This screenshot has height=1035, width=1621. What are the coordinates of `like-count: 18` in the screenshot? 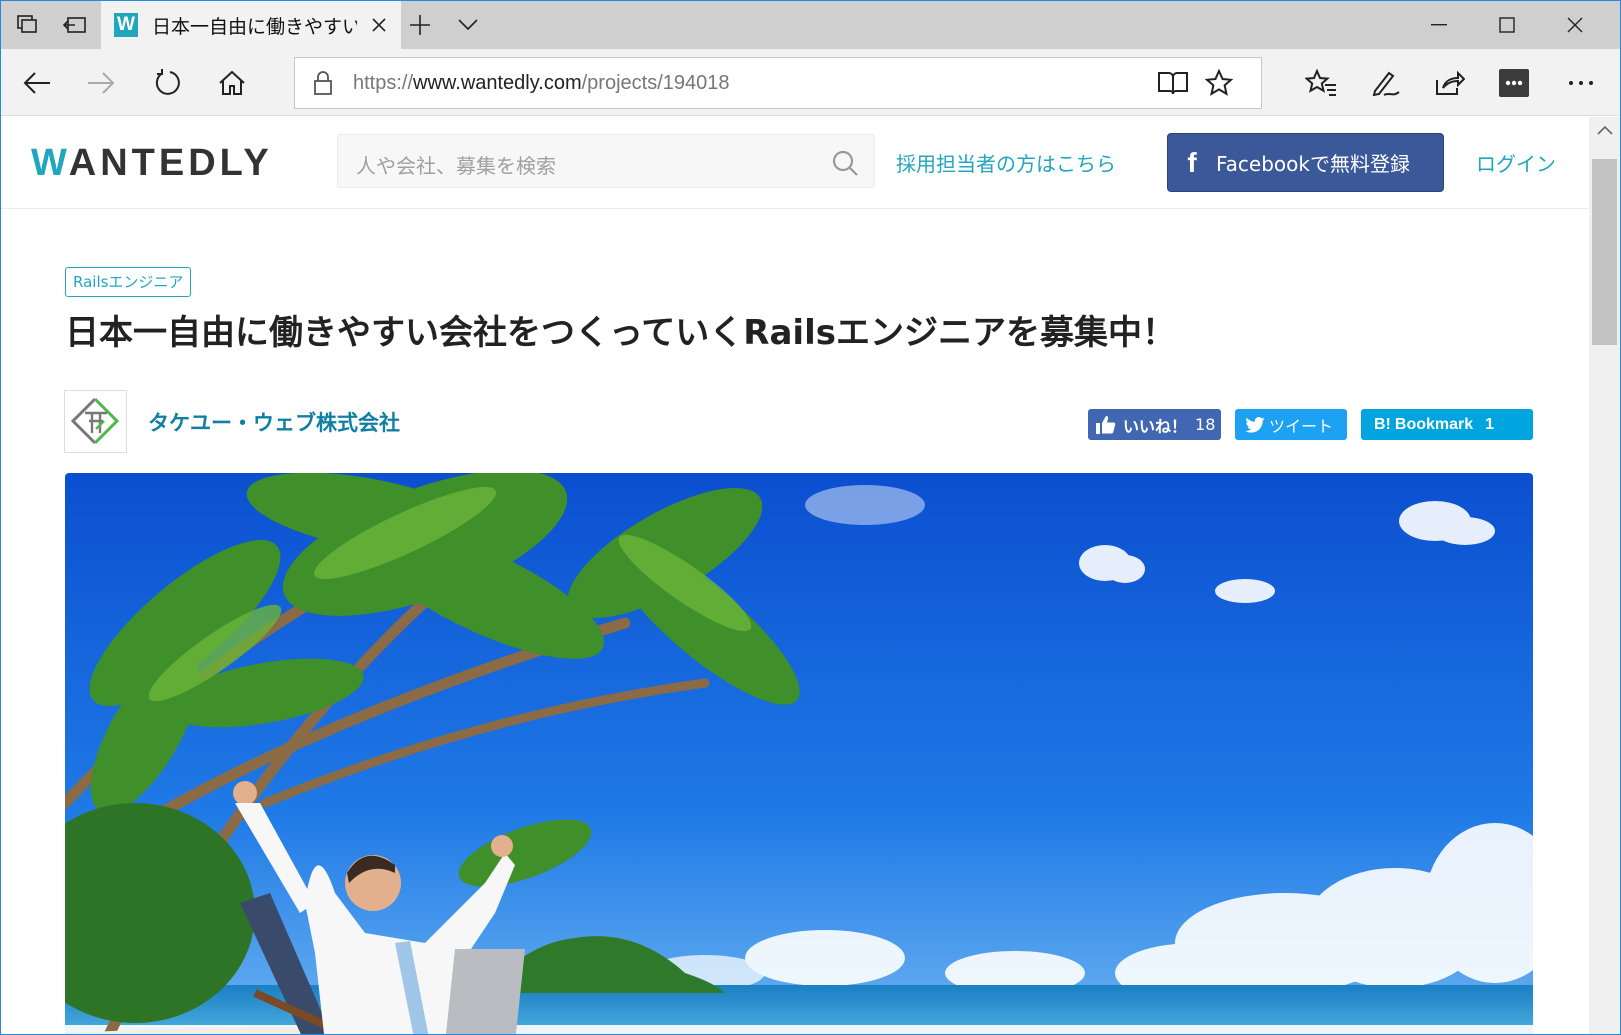 It's located at (1205, 424).